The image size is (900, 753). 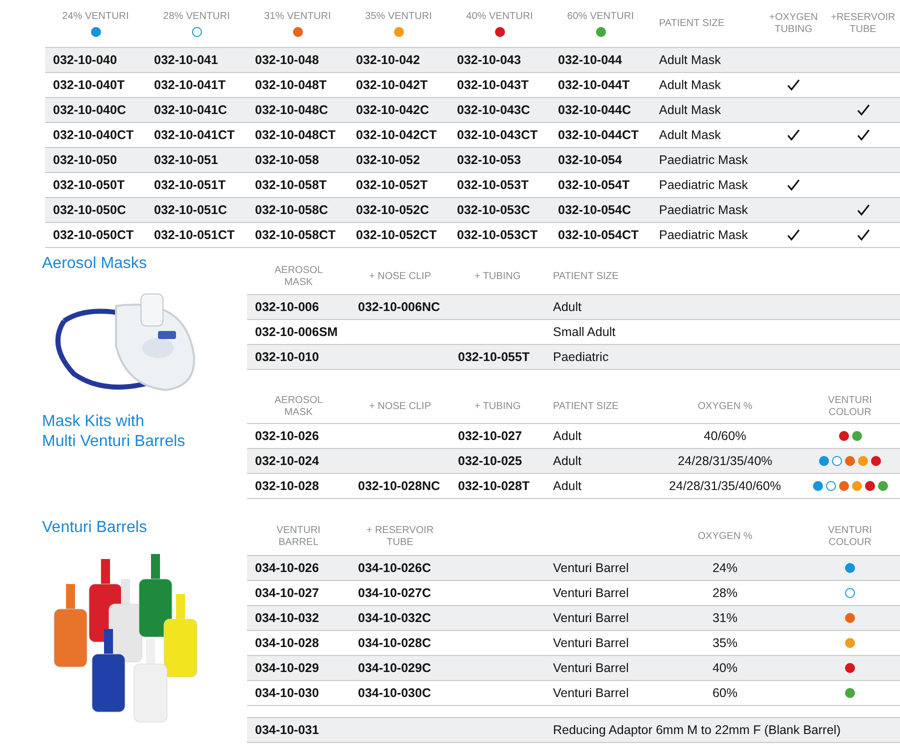 I want to click on product-code: 032-10-006, so click(x=287, y=307).